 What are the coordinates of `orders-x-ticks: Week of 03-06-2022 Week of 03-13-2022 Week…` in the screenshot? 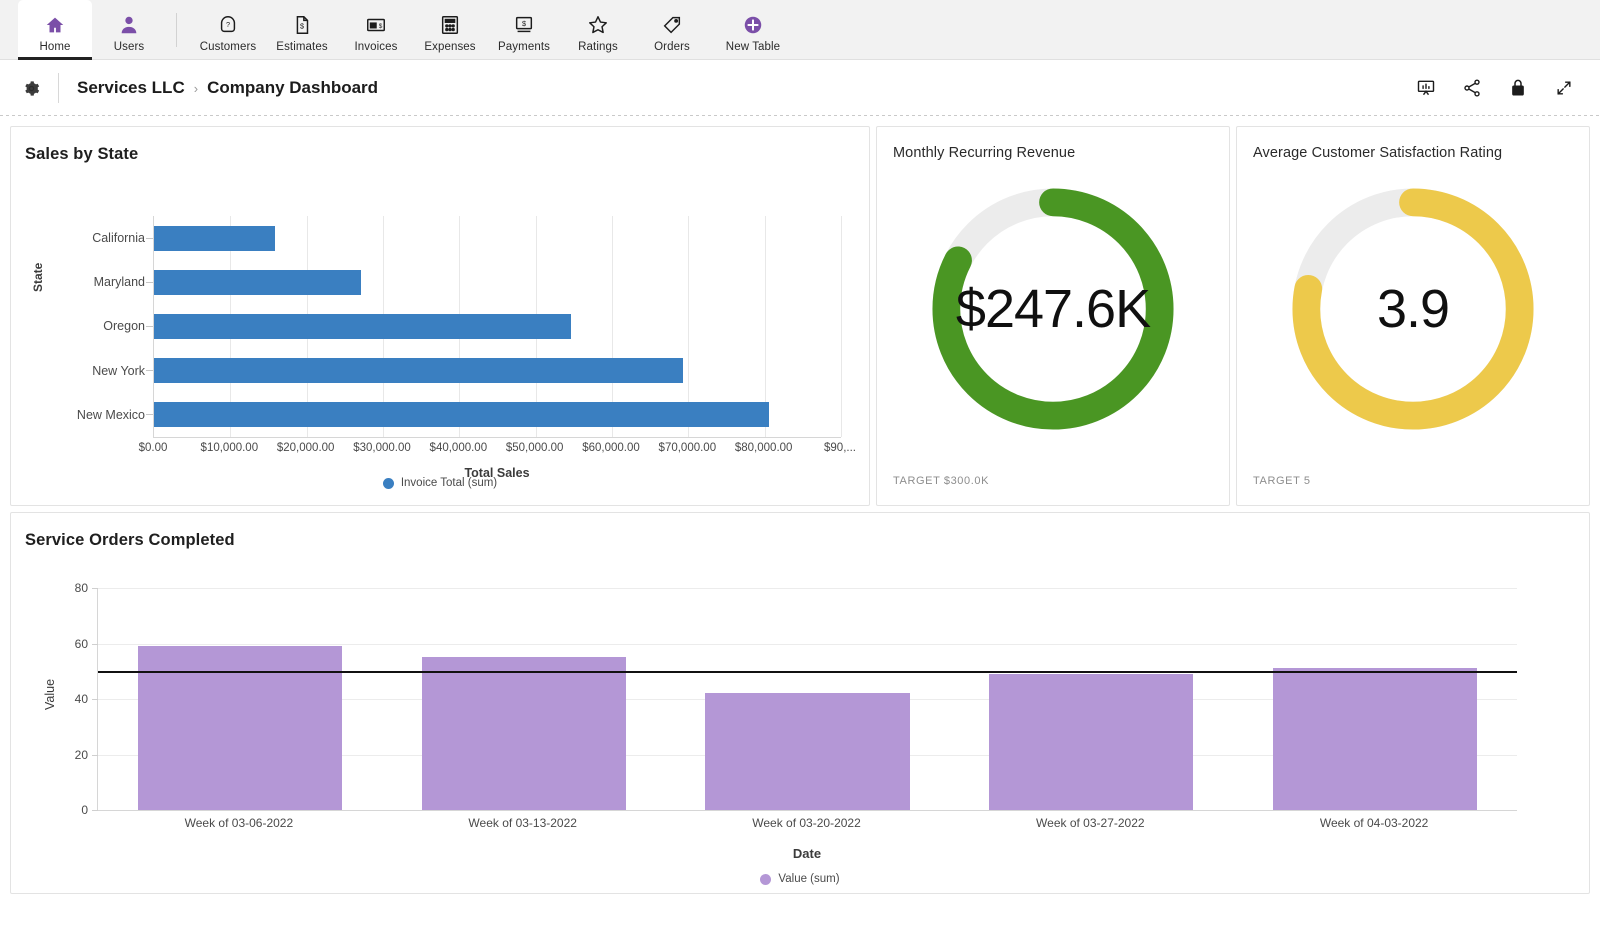 It's located at (807, 825).